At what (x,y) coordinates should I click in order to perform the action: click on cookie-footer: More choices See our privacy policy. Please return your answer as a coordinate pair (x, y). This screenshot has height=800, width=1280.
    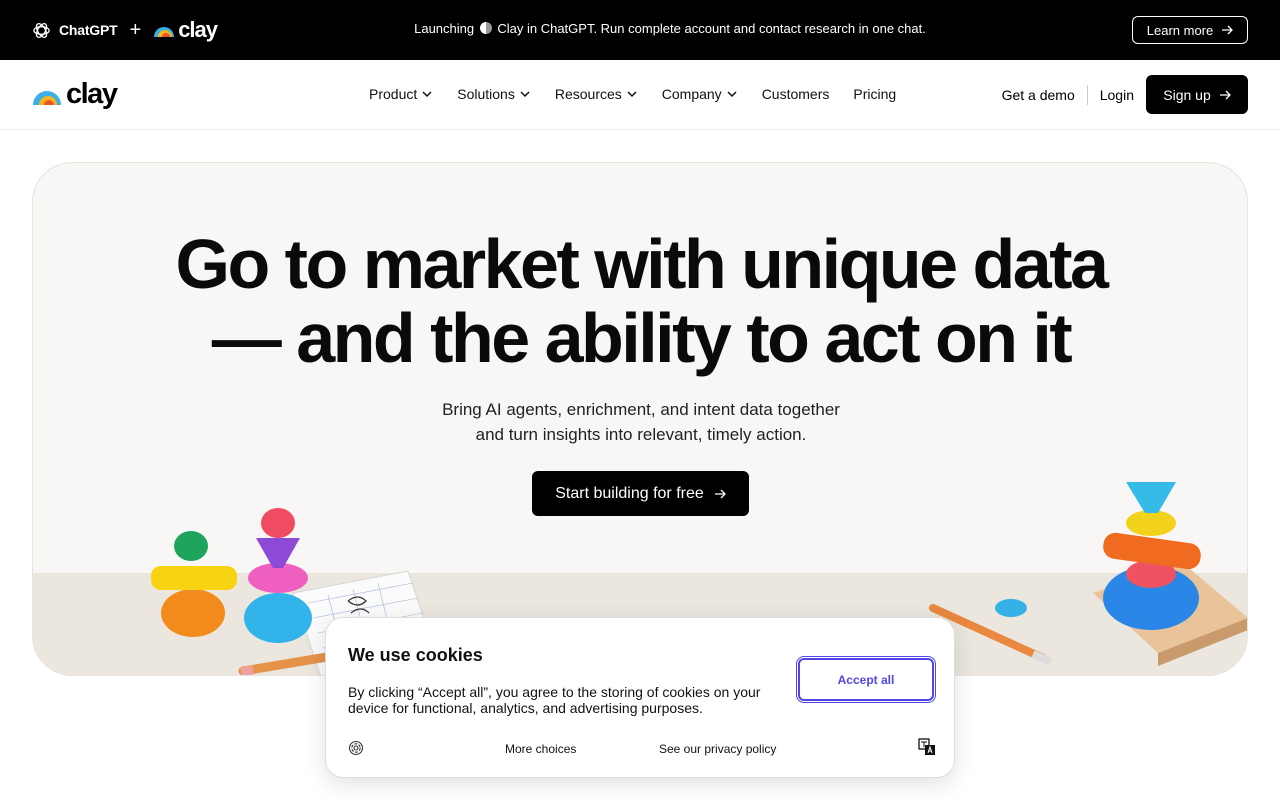
    Looking at the image, I should click on (642, 748).